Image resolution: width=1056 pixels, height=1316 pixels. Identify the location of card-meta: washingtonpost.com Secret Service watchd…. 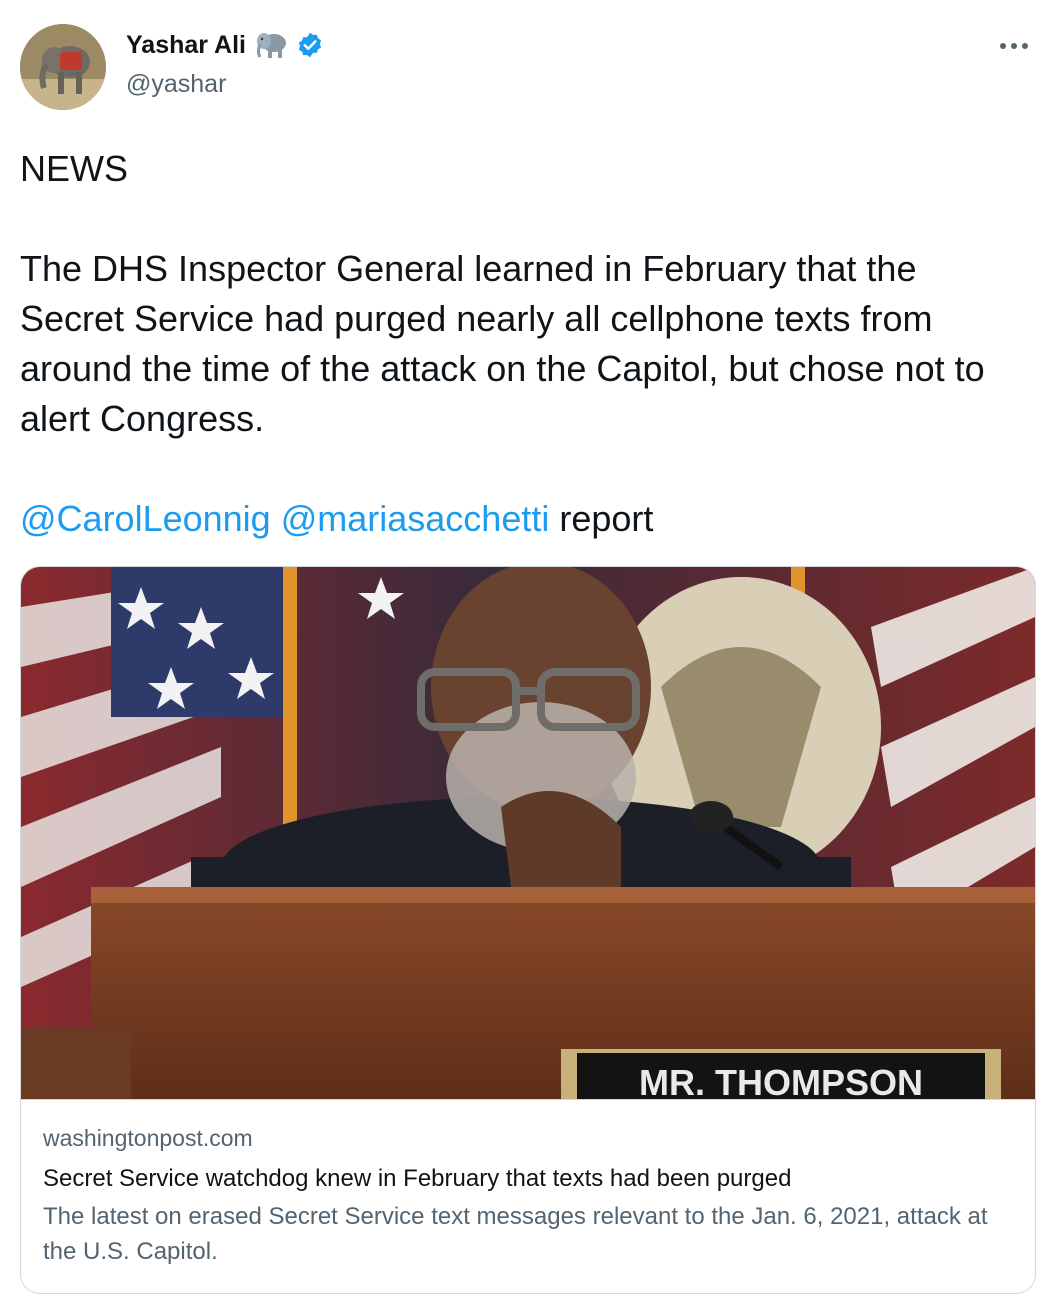
(528, 1196).